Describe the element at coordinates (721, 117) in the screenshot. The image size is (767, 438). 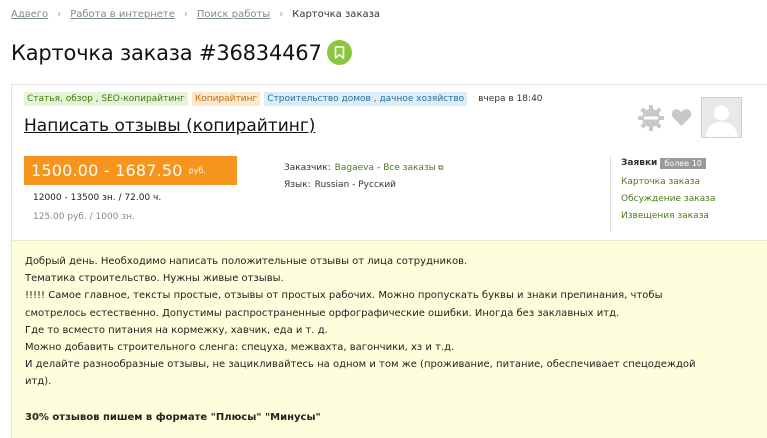
I see `user-avatar-placeholder` at that location.